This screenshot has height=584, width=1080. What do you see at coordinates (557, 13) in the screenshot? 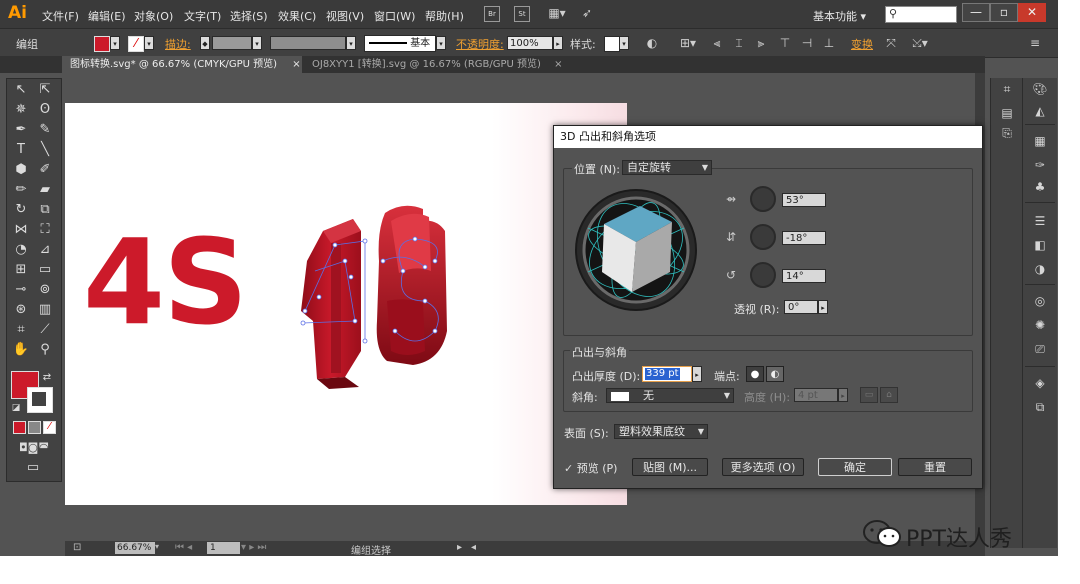
I see `arrange-documents-icon: ▦▾` at bounding box center [557, 13].